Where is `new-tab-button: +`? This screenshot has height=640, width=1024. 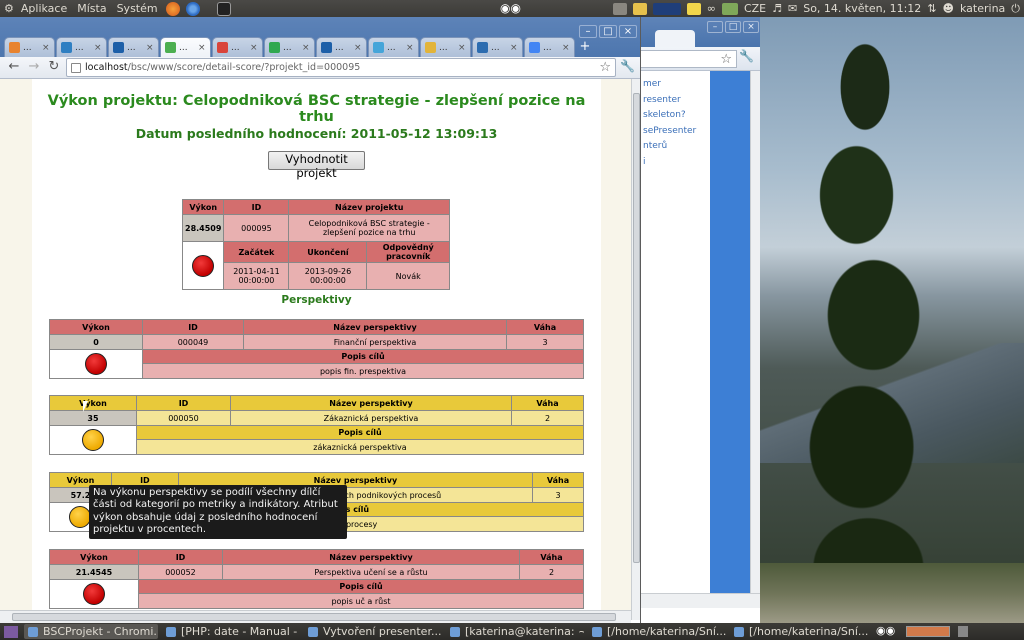 new-tab-button: + is located at coordinates (585, 48).